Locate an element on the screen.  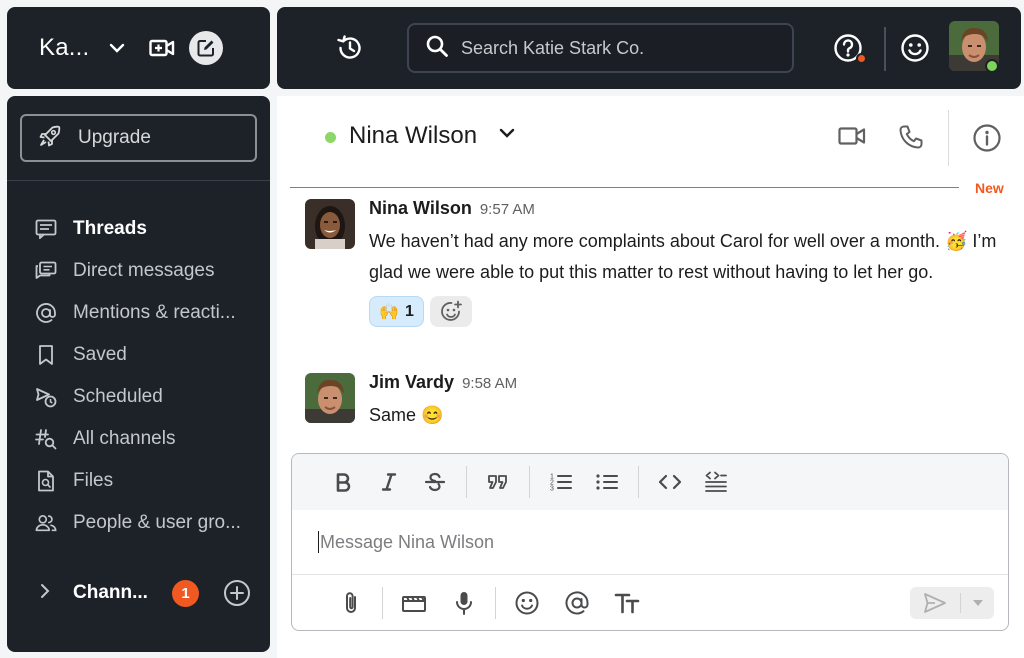
sidebar-item-label: Scheduled is located at coordinates (118, 396).